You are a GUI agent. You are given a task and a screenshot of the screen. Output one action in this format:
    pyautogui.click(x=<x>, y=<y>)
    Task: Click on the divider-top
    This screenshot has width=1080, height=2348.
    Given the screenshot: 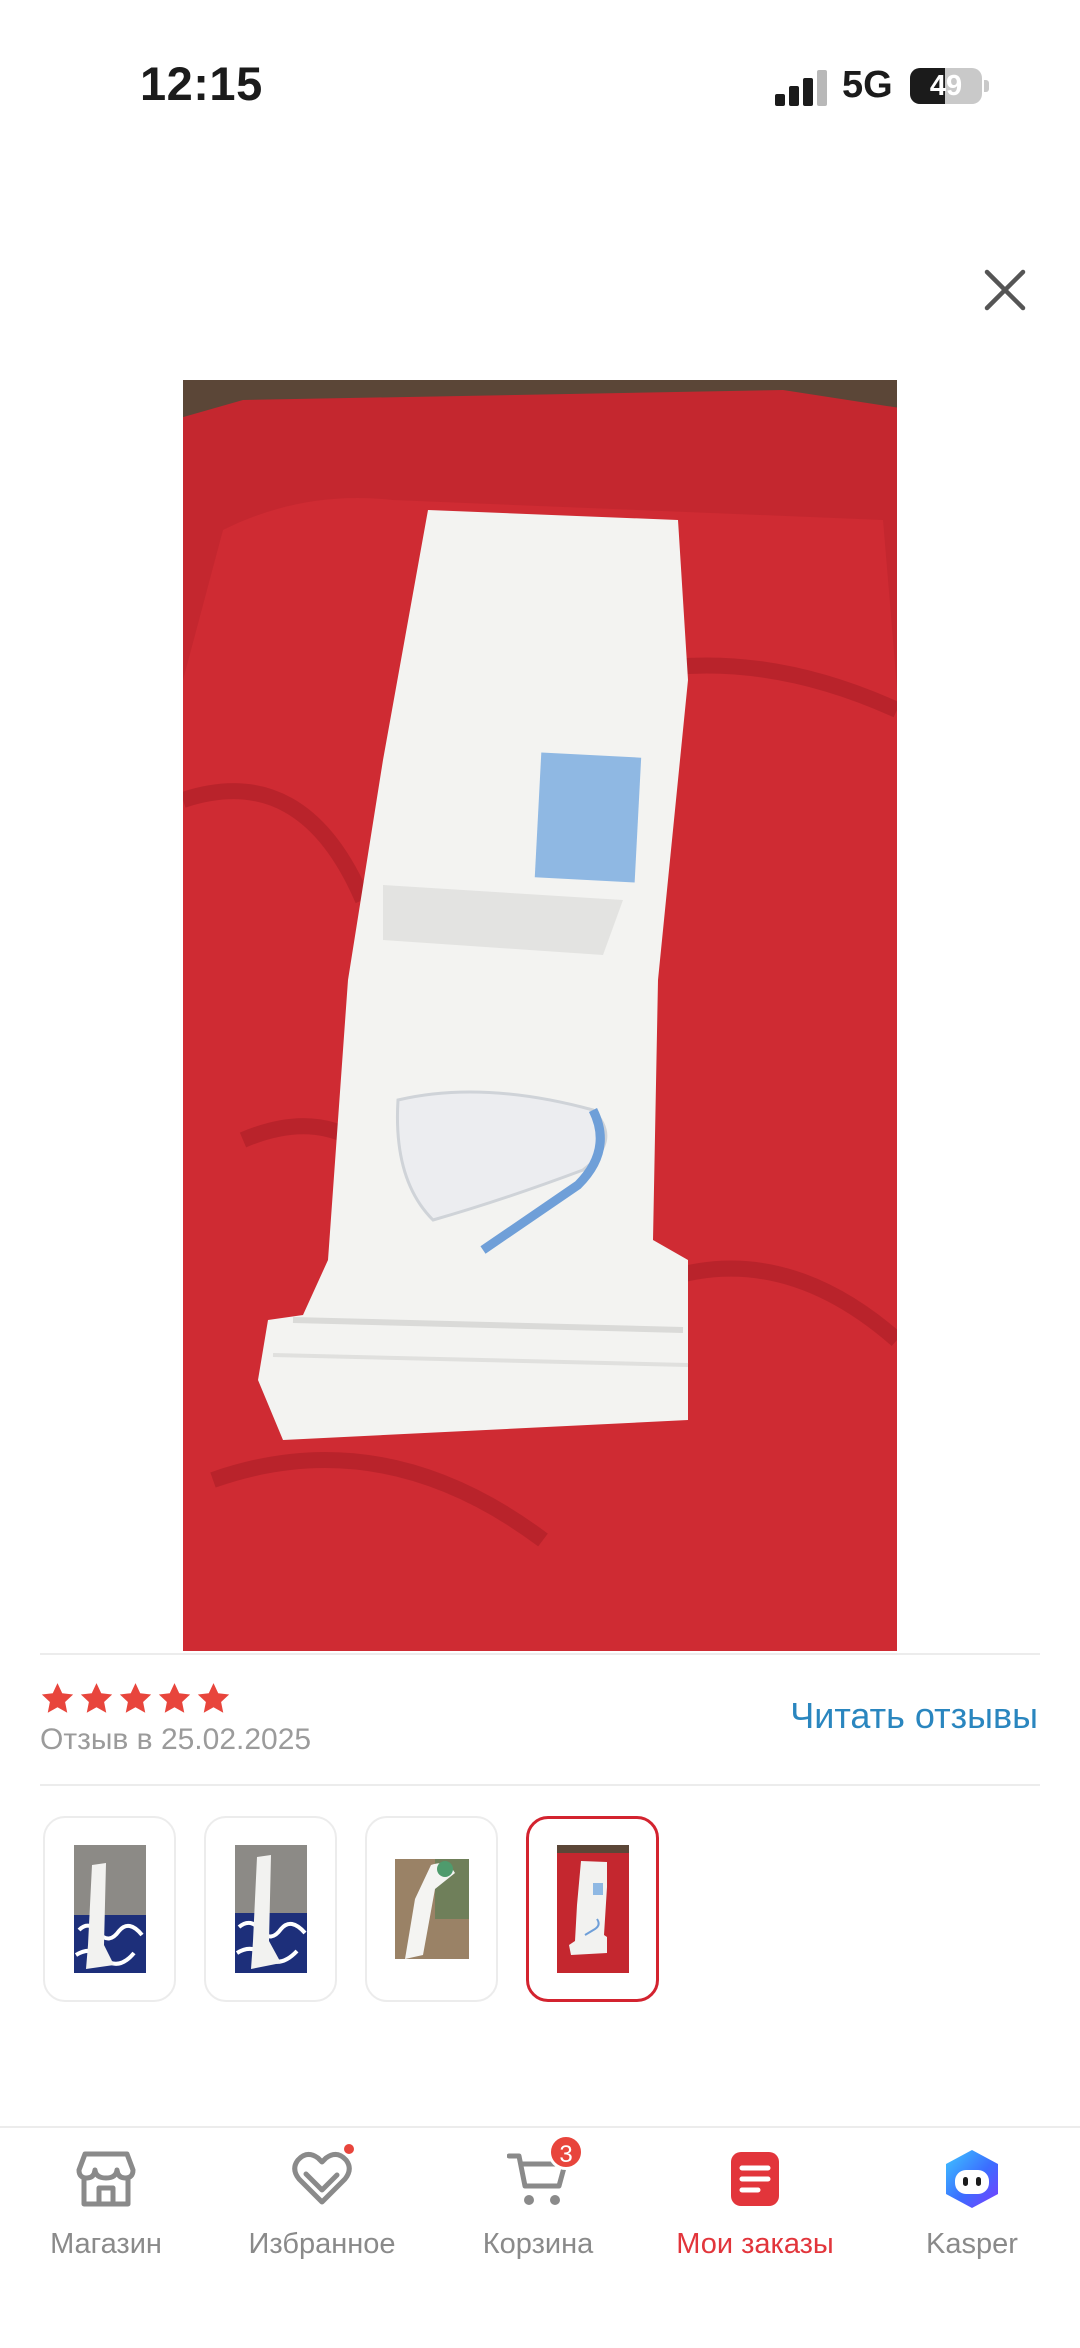 What is the action you would take?
    pyautogui.click(x=540, y=1654)
    